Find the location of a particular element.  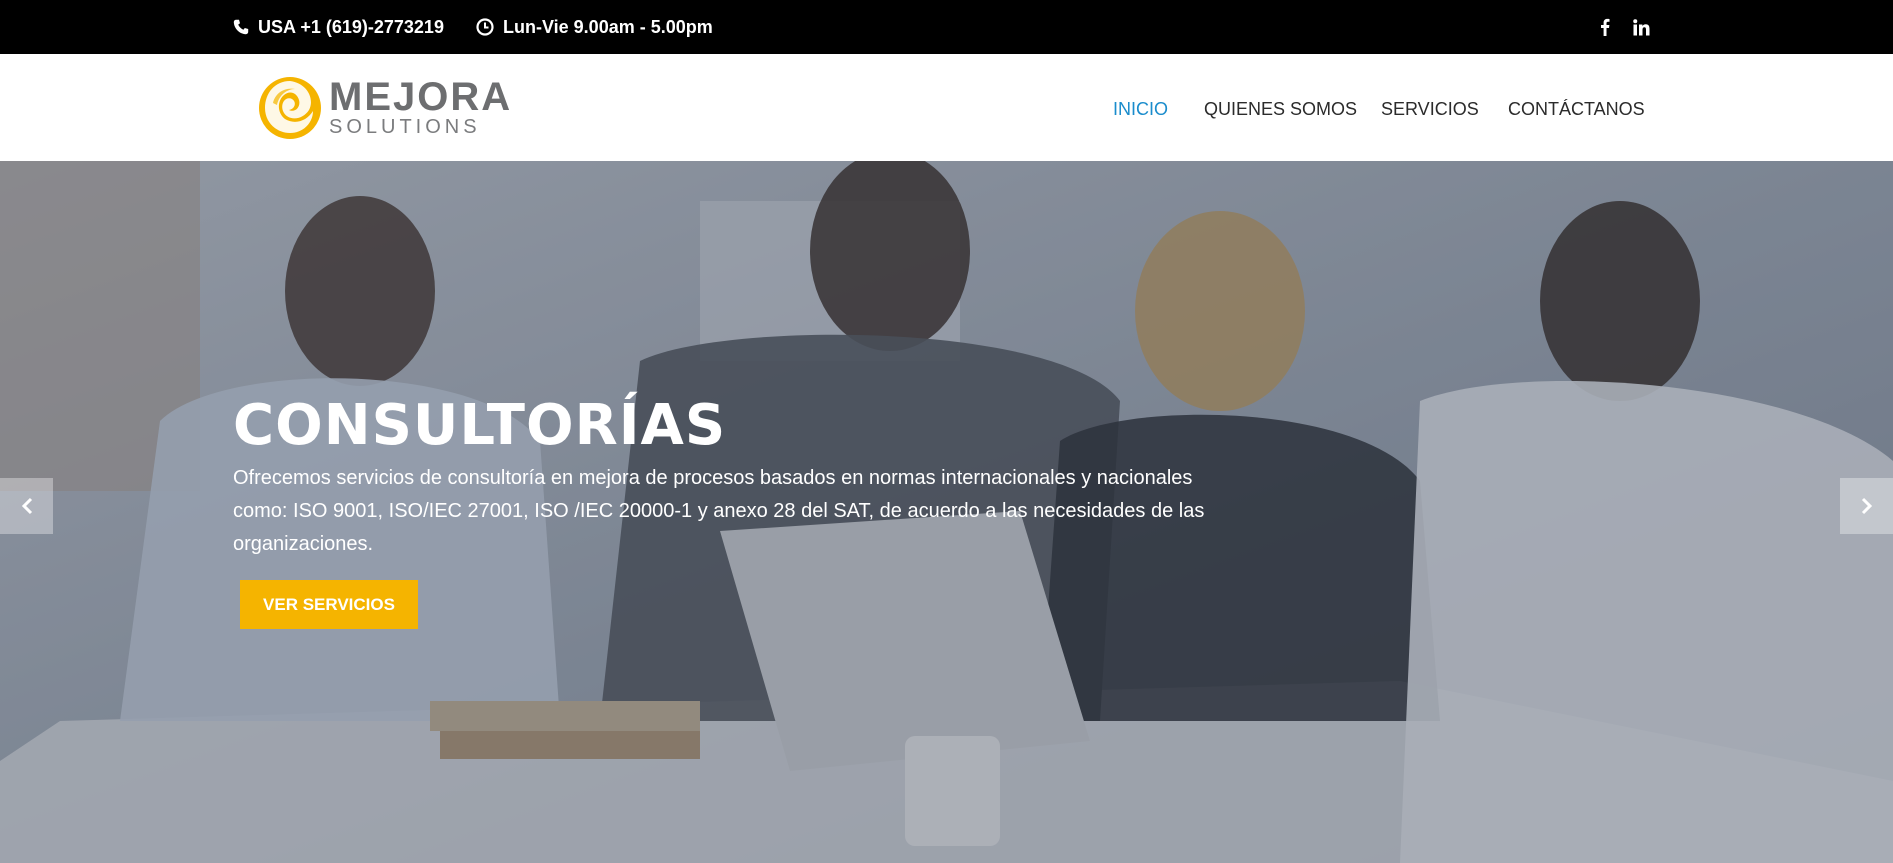

phone-number: USA +1 (619)-2773219 is located at coordinates (351, 26).